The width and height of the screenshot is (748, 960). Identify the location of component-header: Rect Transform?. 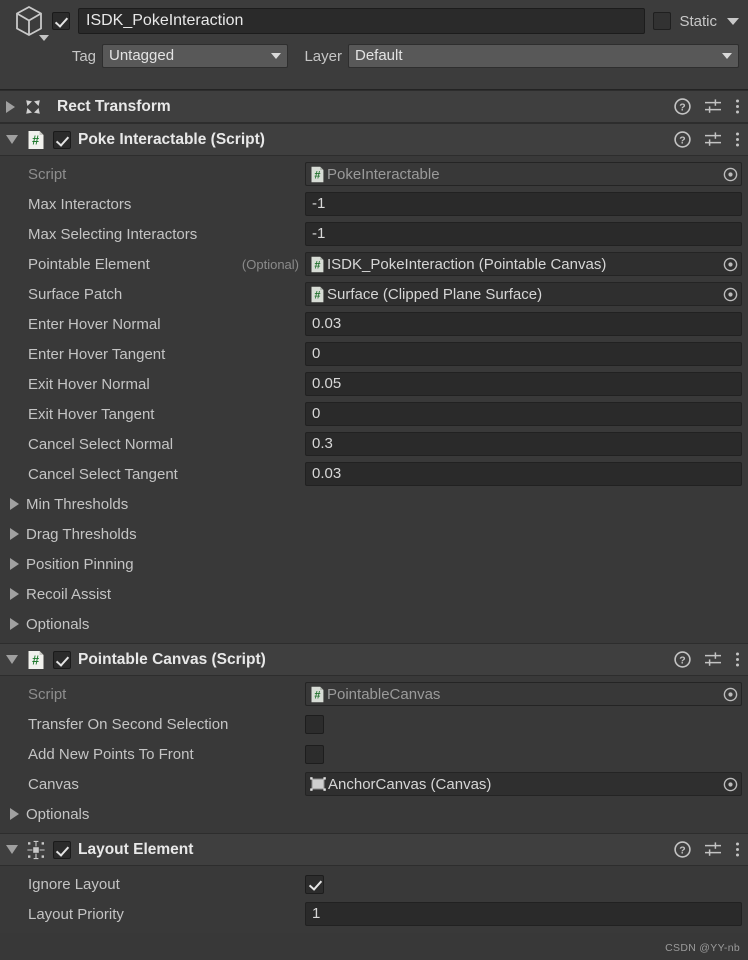
(374, 106).